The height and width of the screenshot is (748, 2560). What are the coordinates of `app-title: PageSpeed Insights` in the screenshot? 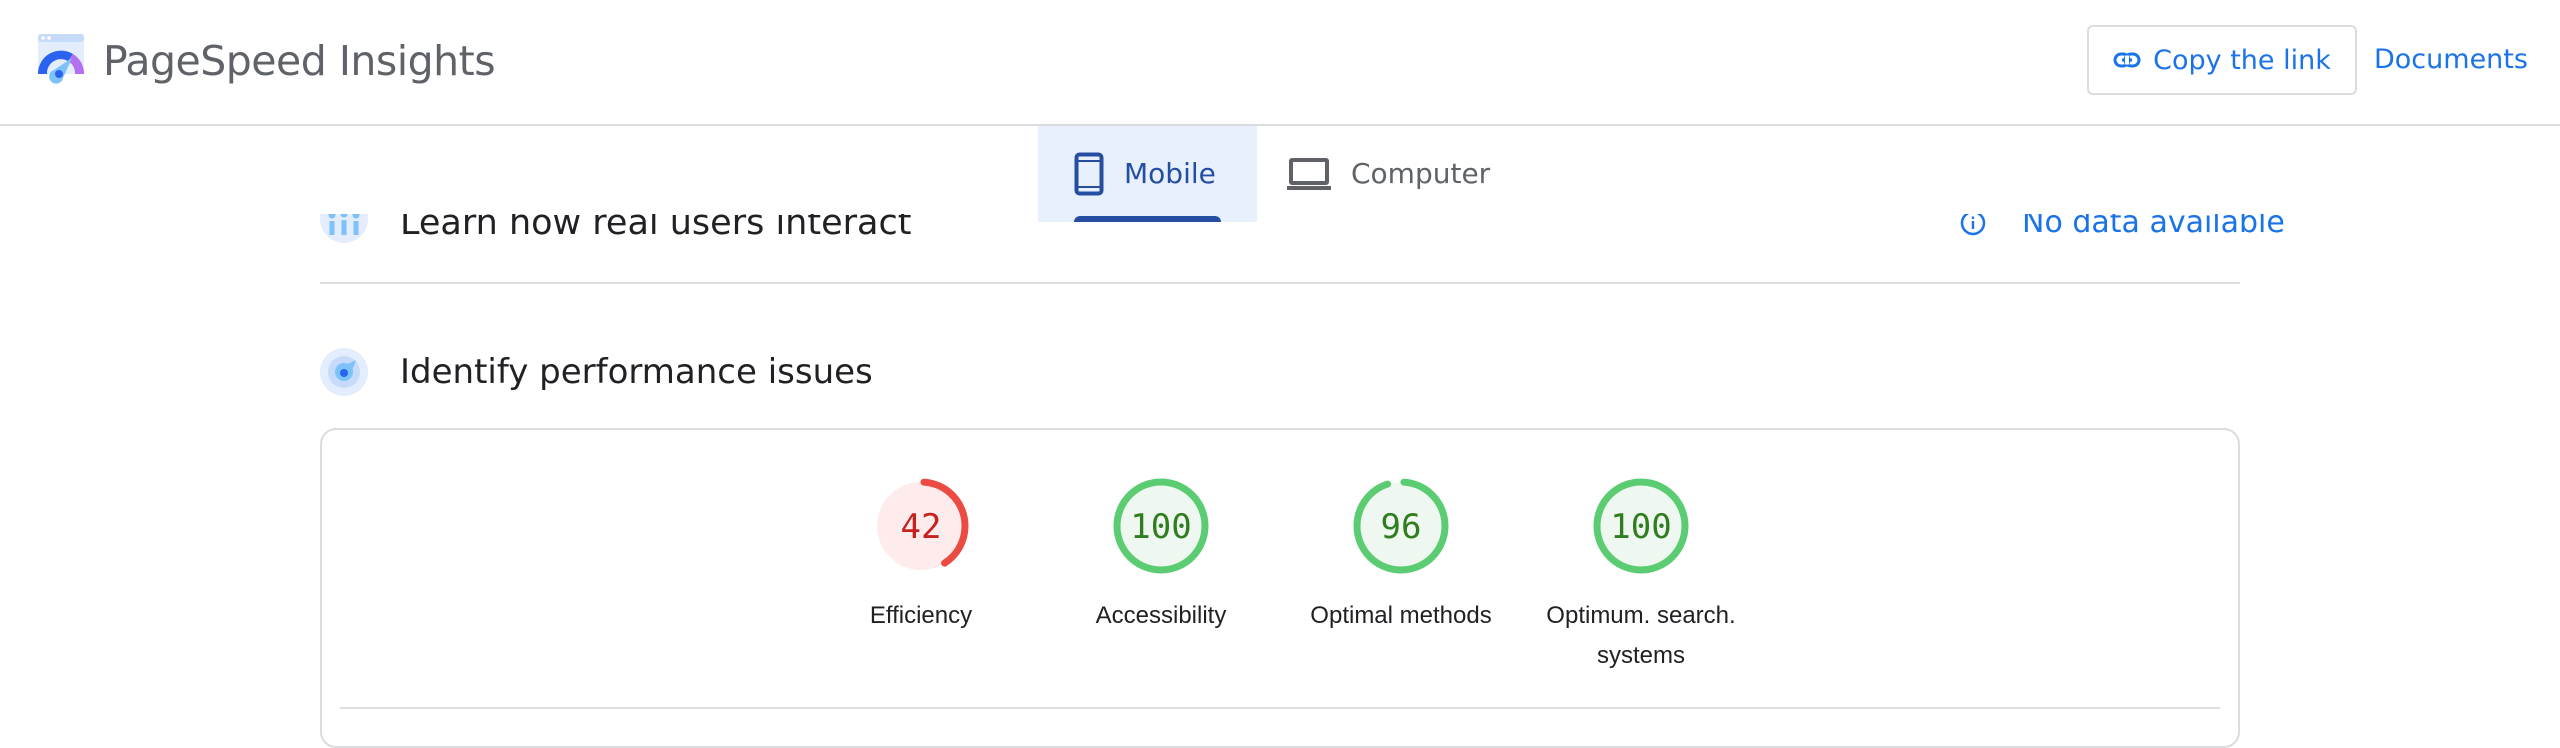 It's located at (299, 61).